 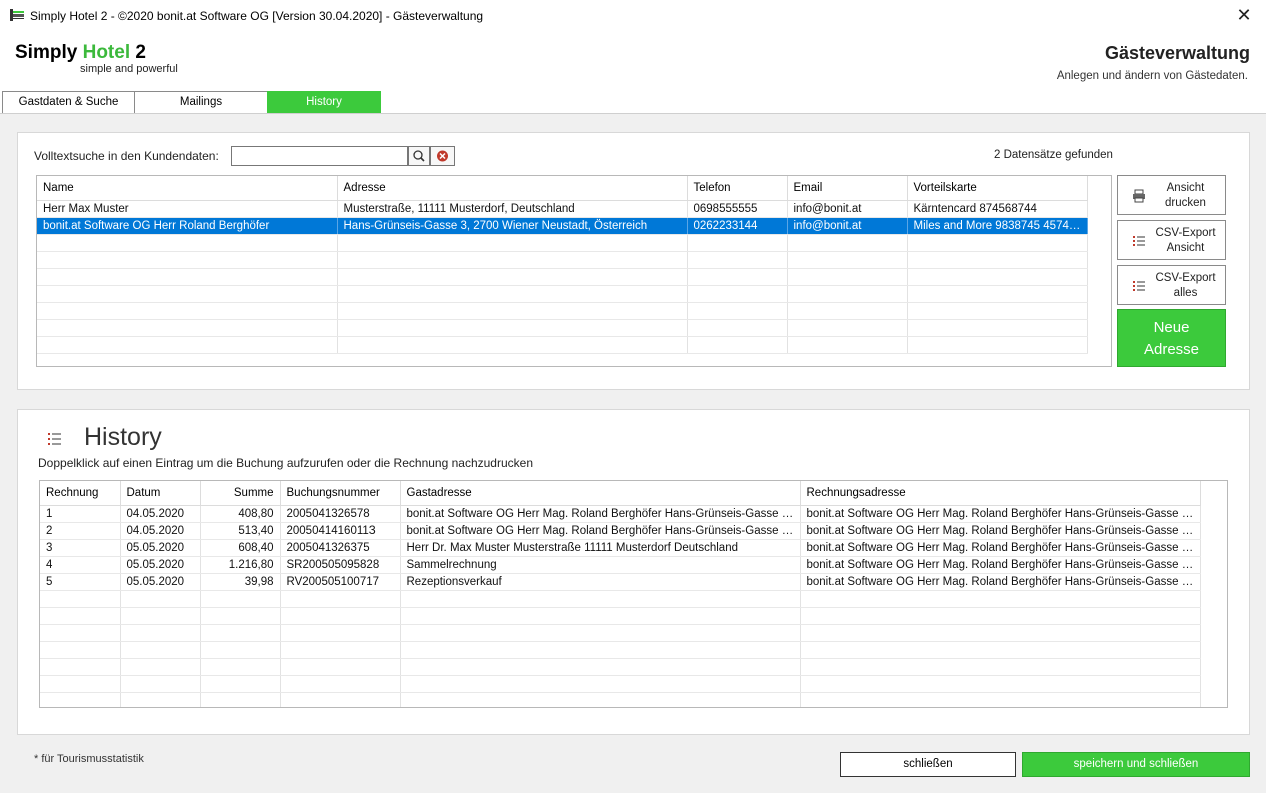 I want to click on clear-icon, so click(x=442, y=156).